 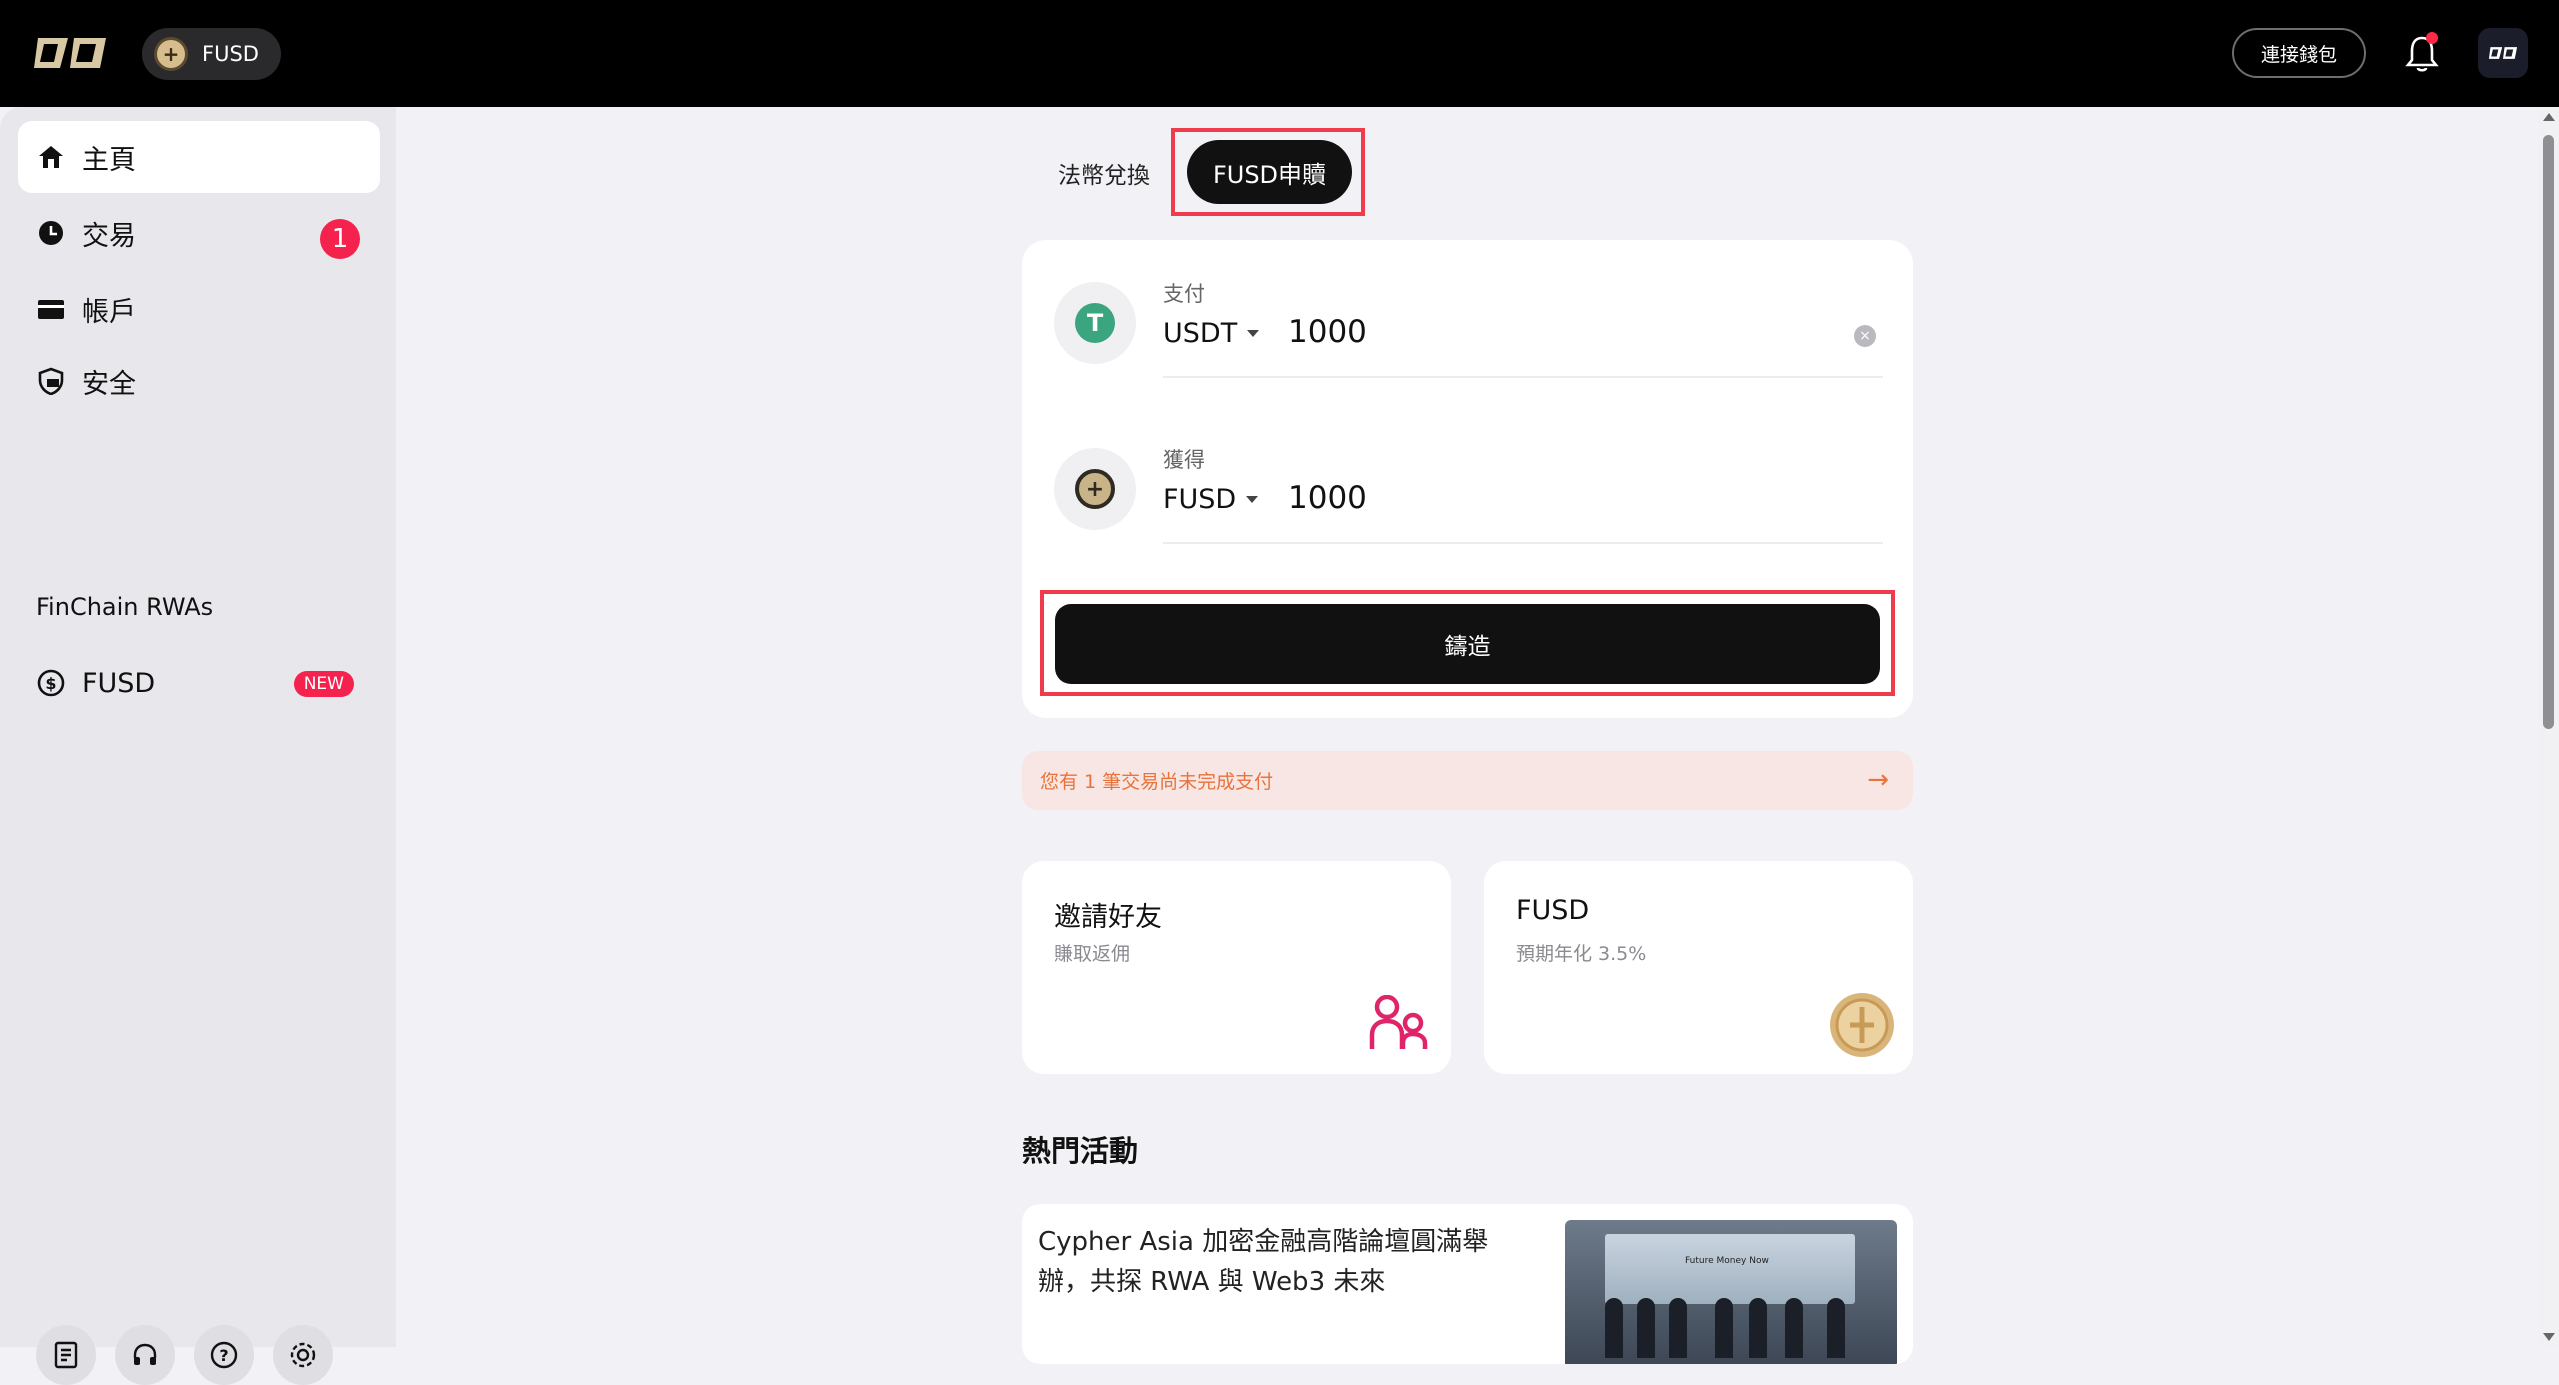 I want to click on arrow-right-icon: →, so click(x=1878, y=780).